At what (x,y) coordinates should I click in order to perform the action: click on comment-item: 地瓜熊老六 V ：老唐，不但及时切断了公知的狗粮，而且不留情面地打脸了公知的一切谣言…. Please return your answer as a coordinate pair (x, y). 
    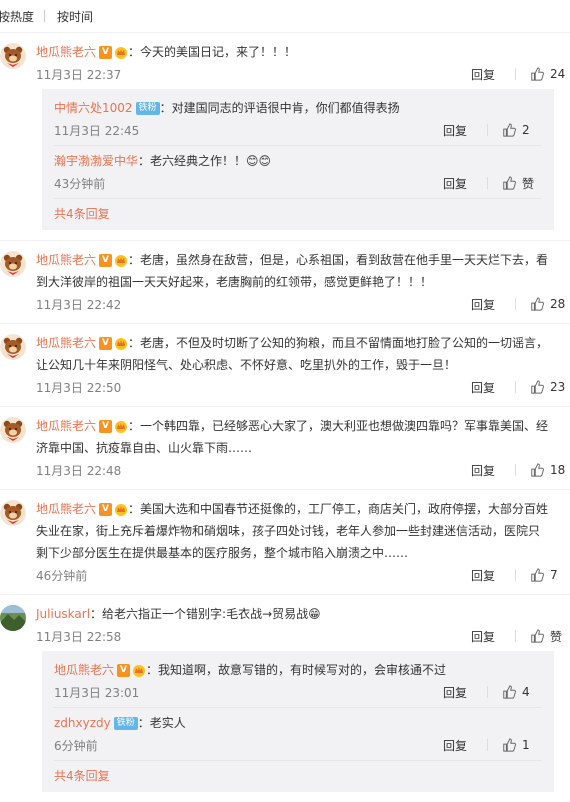
    Looking at the image, I should click on (285, 365).